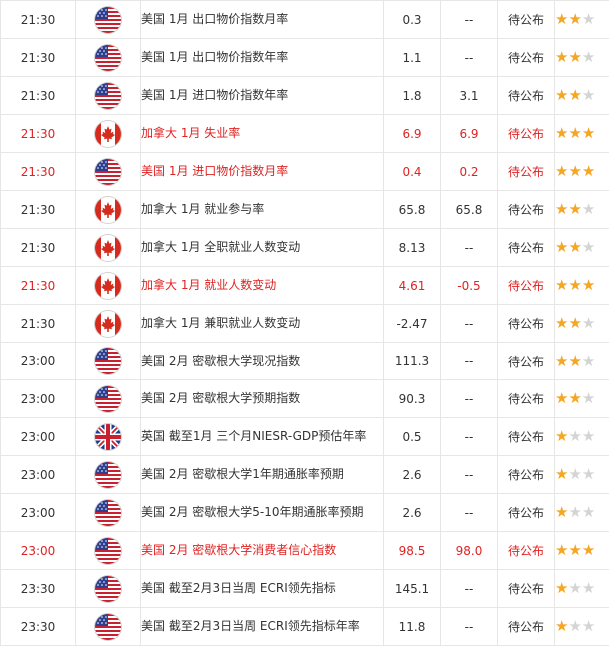  I want to click on actual-value: 11.8, so click(412, 627).